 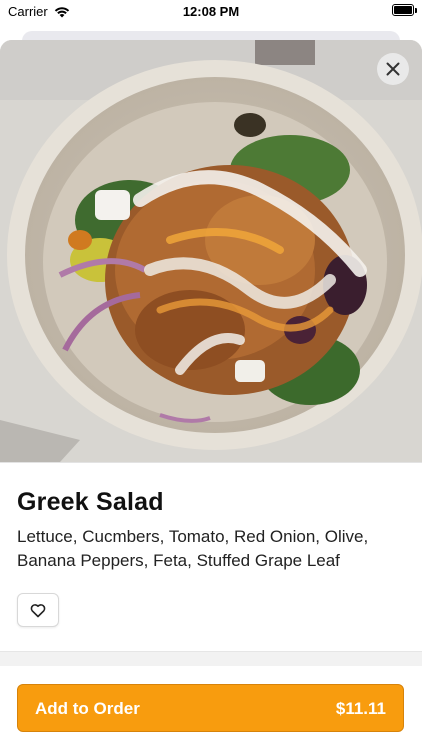 I want to click on battery-icon, so click(x=404, y=10).